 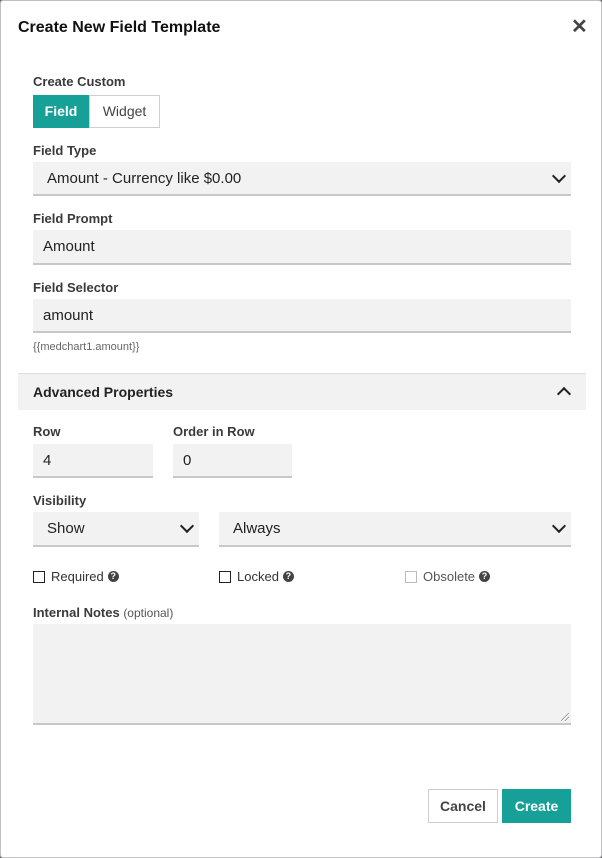 What do you see at coordinates (61, 111) in the screenshot?
I see `field-toggle-button: Field` at bounding box center [61, 111].